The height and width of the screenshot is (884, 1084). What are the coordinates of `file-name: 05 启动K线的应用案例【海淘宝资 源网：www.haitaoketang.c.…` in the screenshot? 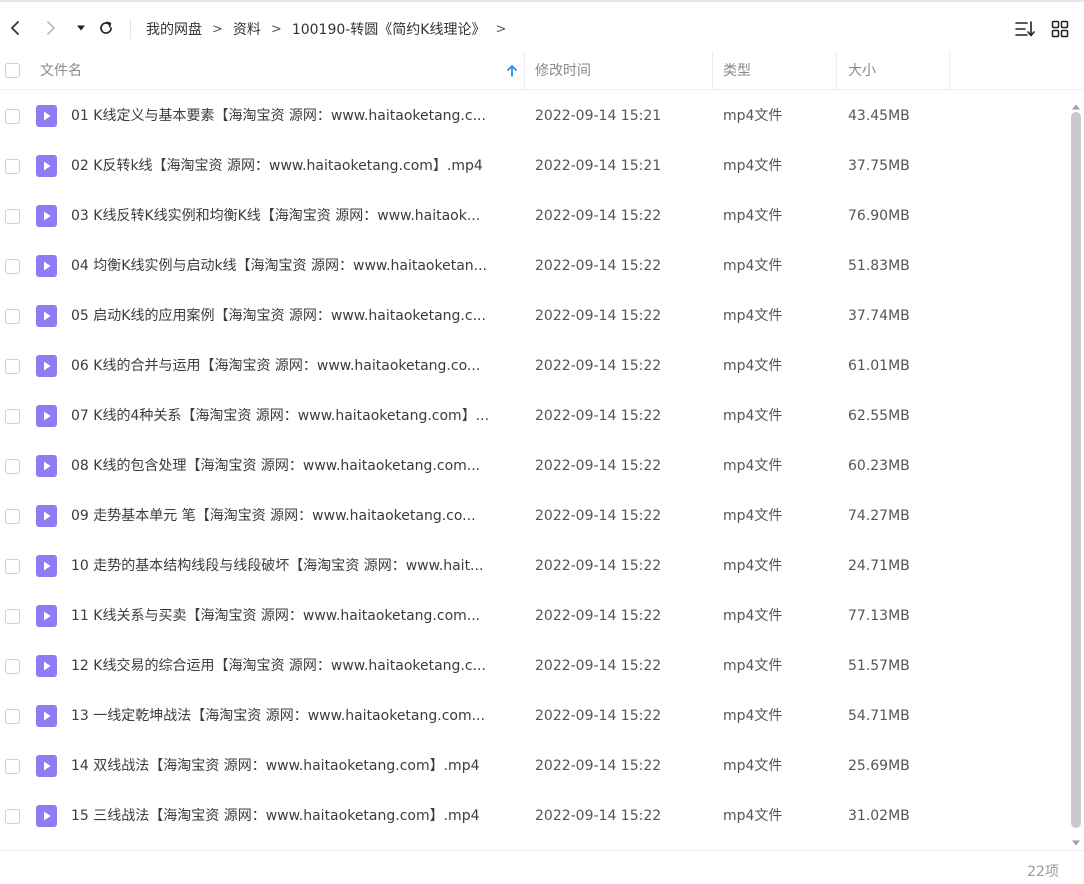 It's located at (292, 316).